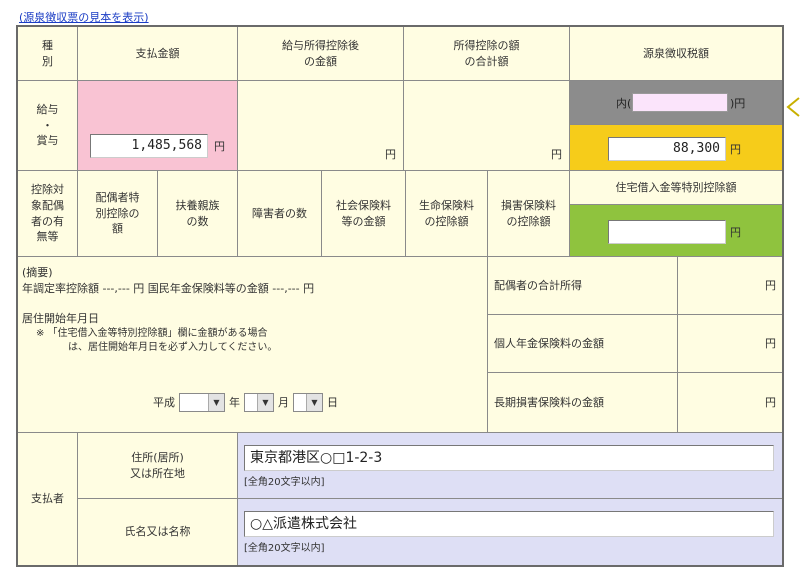 The image size is (800, 576). What do you see at coordinates (447, 214) in the screenshot?
I see `header-life-insurance: 生命保険料 の控除額` at bounding box center [447, 214].